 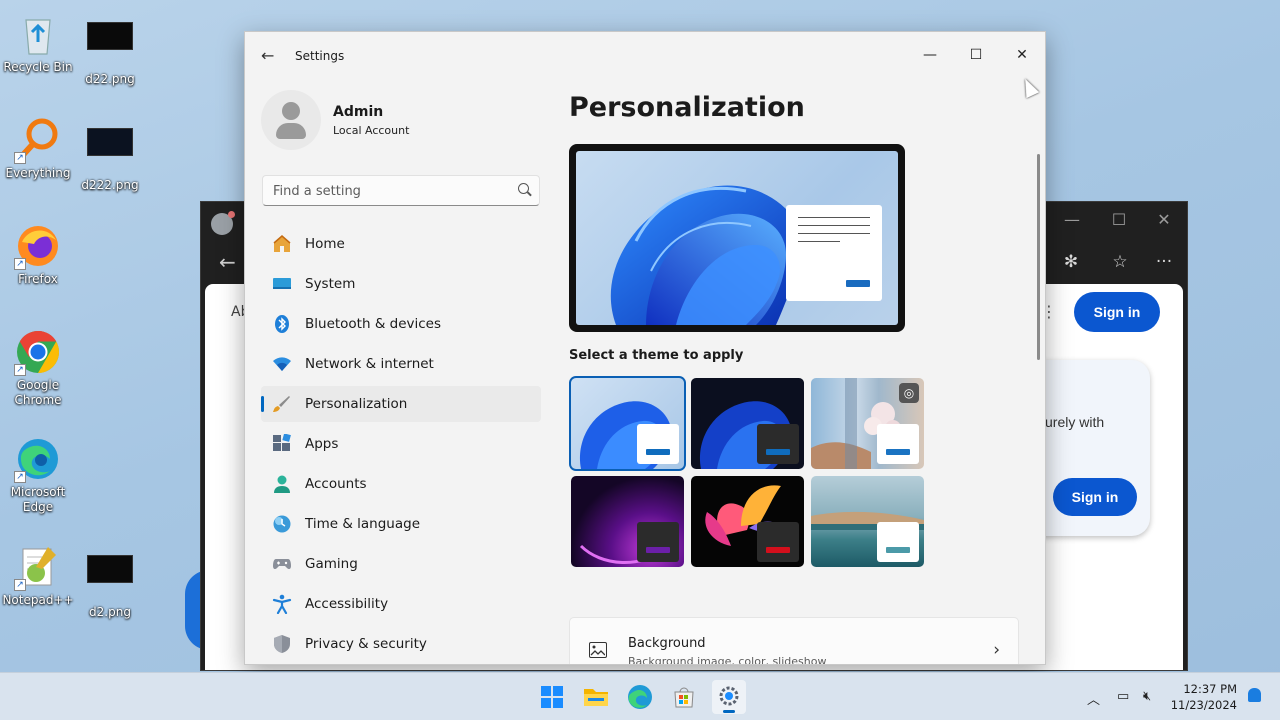 What do you see at coordinates (1038, 257) in the screenshot?
I see `scrollbar` at bounding box center [1038, 257].